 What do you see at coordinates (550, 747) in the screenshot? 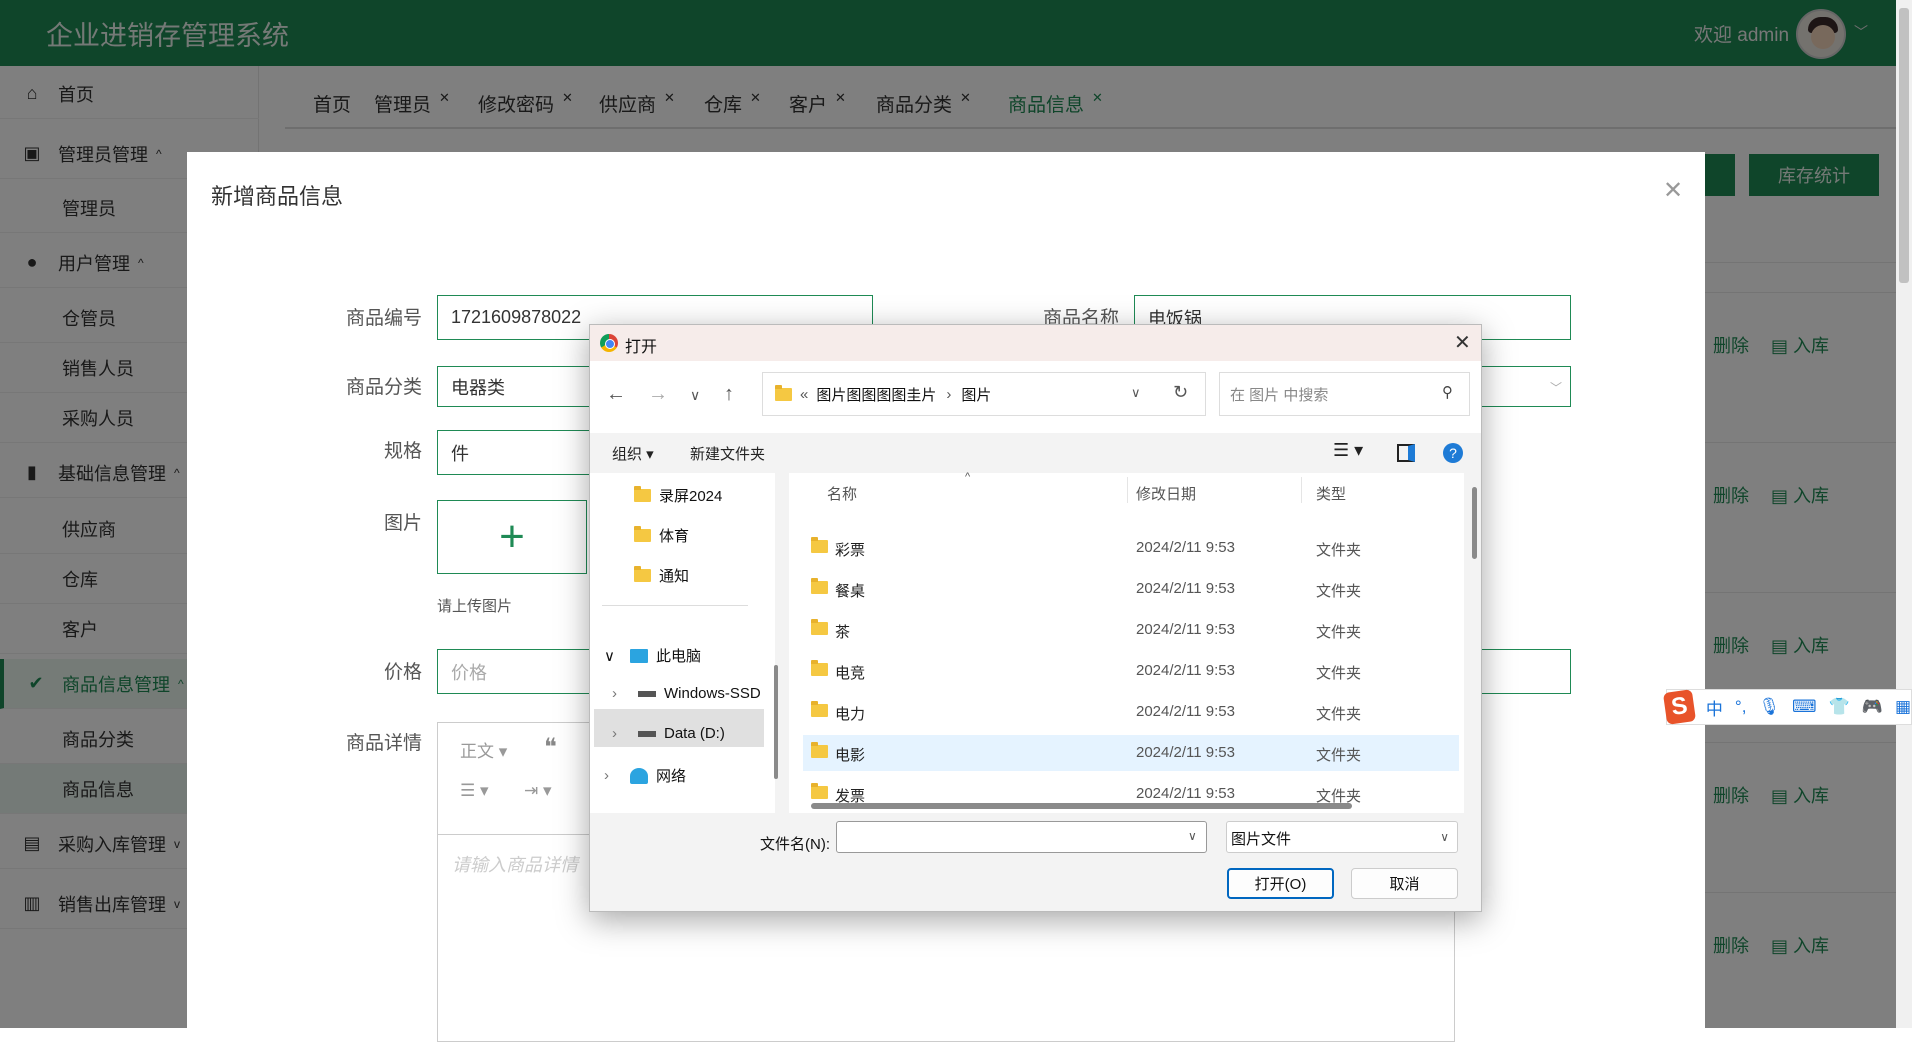
I see `quote-icon: ❝` at bounding box center [550, 747].